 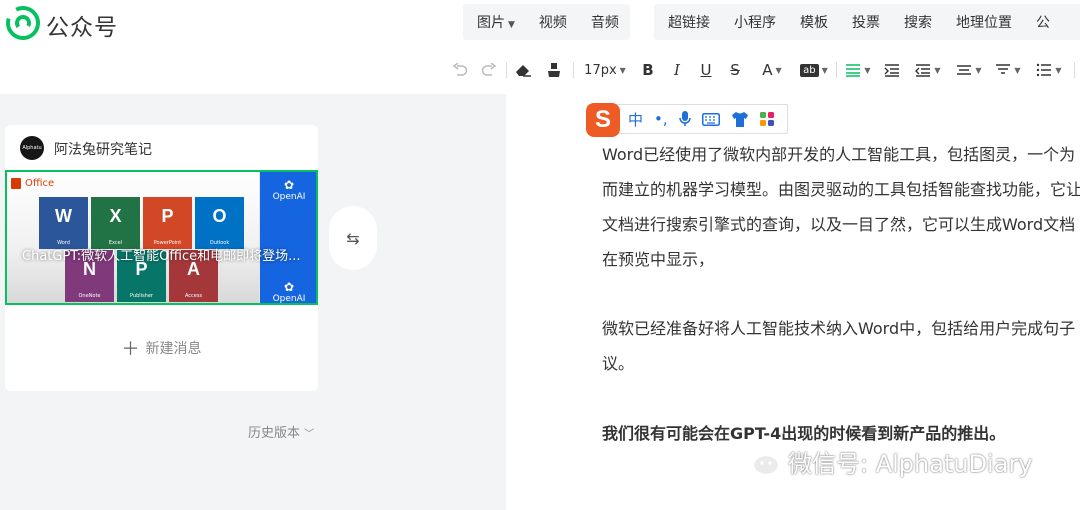 What do you see at coordinates (969, 70) in the screenshot?
I see `line-height-icon: ▼` at bounding box center [969, 70].